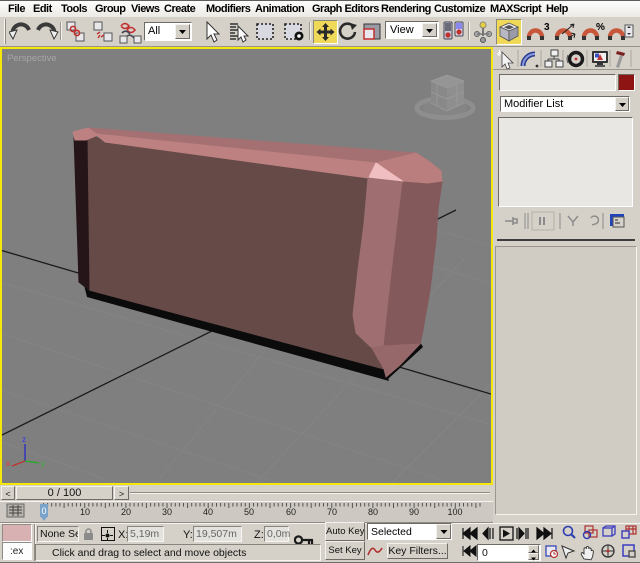 This screenshot has width=640, height=563. I want to click on svg-text: x, so click(8, 463).